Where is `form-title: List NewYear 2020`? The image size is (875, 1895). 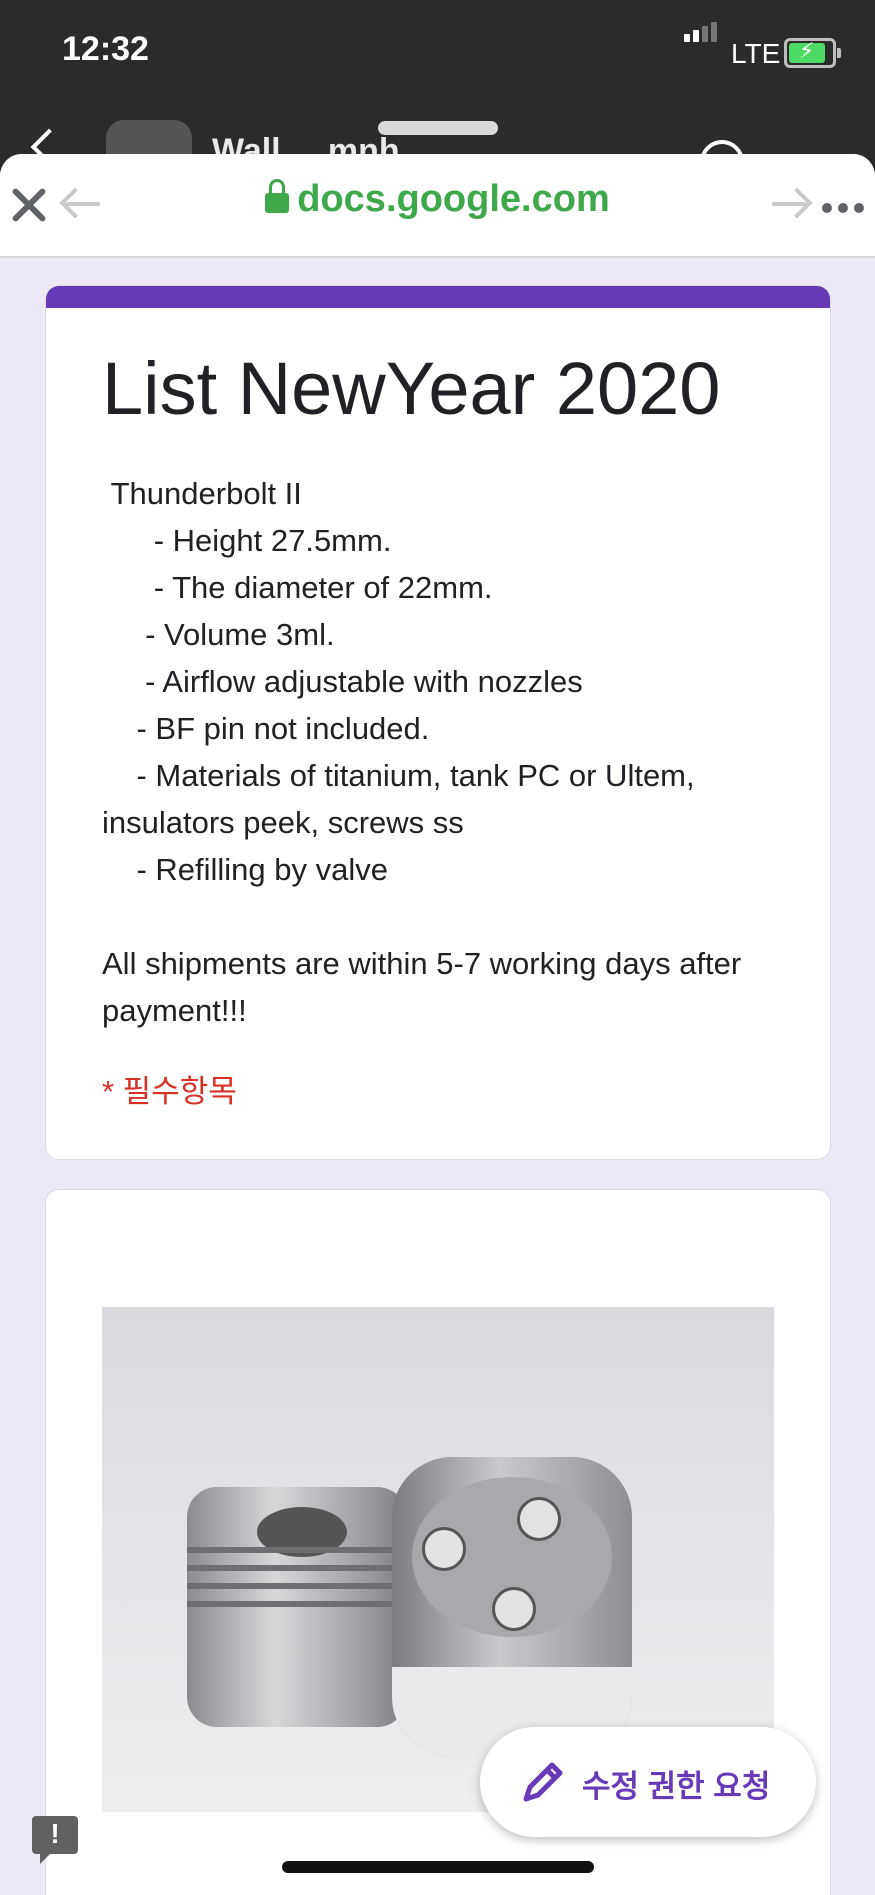 form-title: List NewYear 2020 is located at coordinates (411, 388).